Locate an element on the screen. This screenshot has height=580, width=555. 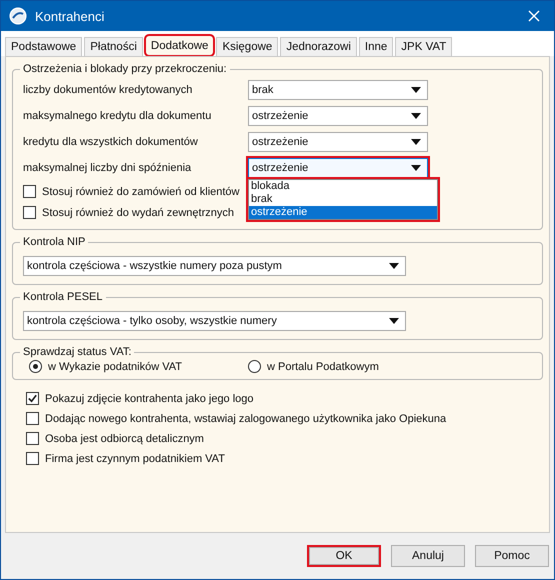
dialog-button: OK is located at coordinates (344, 556).